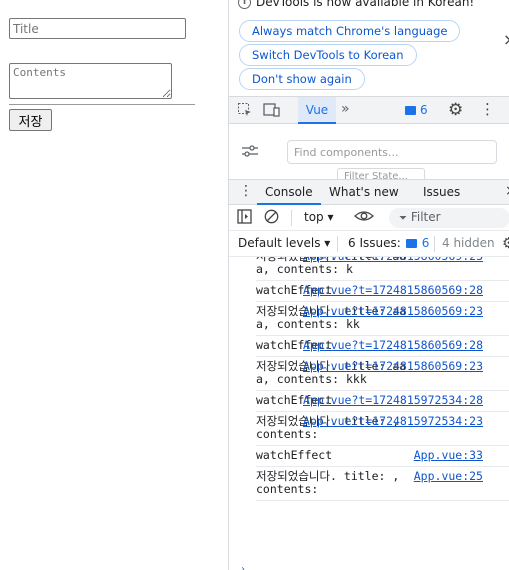 This screenshot has width=509, height=570. I want to click on console-message: watchEffect, so click(294, 455).